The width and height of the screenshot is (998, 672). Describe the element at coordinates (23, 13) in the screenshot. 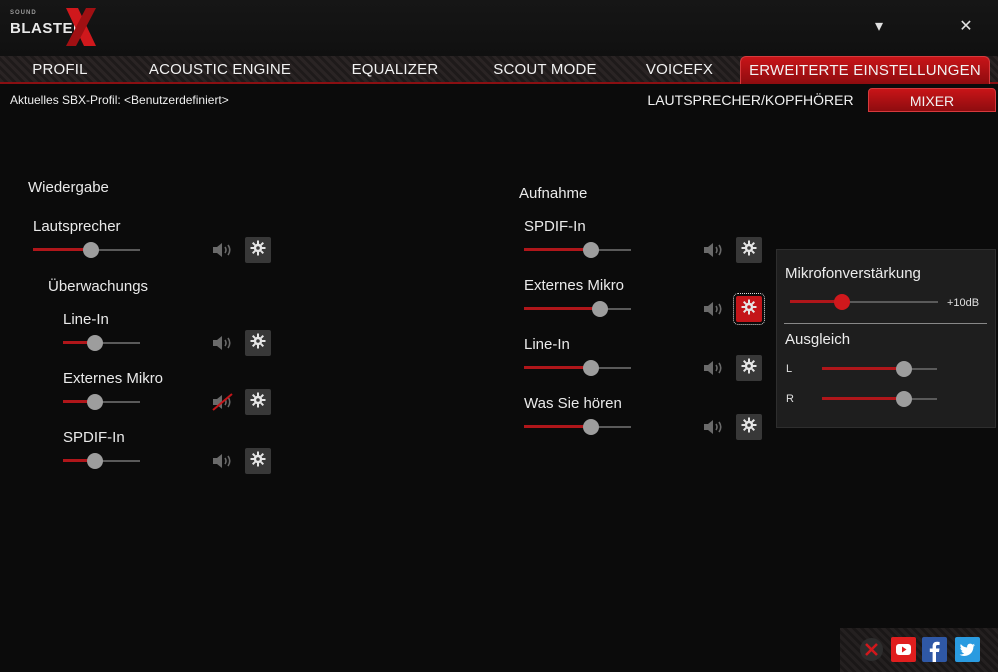

I see `logo-small-text: SOUND` at that location.